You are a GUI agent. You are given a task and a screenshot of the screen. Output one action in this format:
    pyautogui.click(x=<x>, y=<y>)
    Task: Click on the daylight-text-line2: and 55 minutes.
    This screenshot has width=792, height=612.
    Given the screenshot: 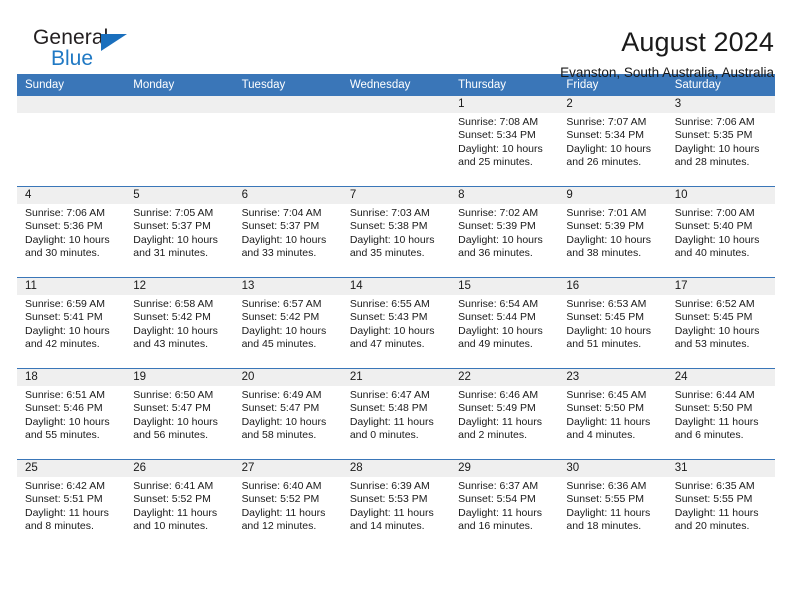 What is the action you would take?
    pyautogui.click(x=62, y=435)
    